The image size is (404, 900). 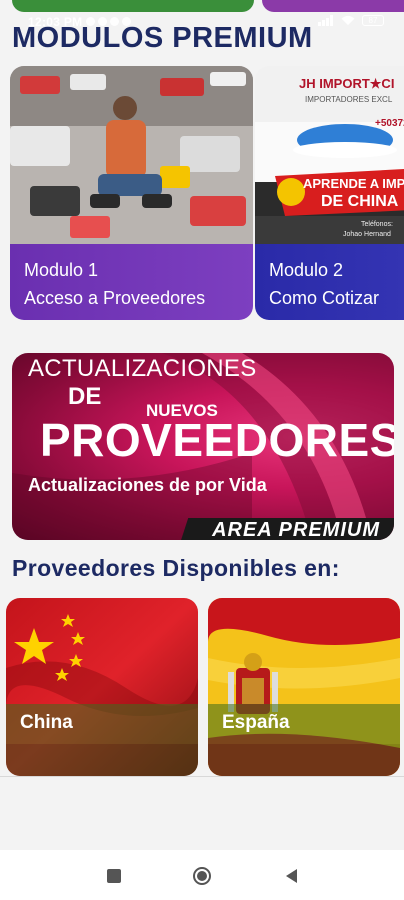 What do you see at coordinates (115, 298) in the screenshot?
I see `module-1-subtitle: Acceso a Proveedores` at bounding box center [115, 298].